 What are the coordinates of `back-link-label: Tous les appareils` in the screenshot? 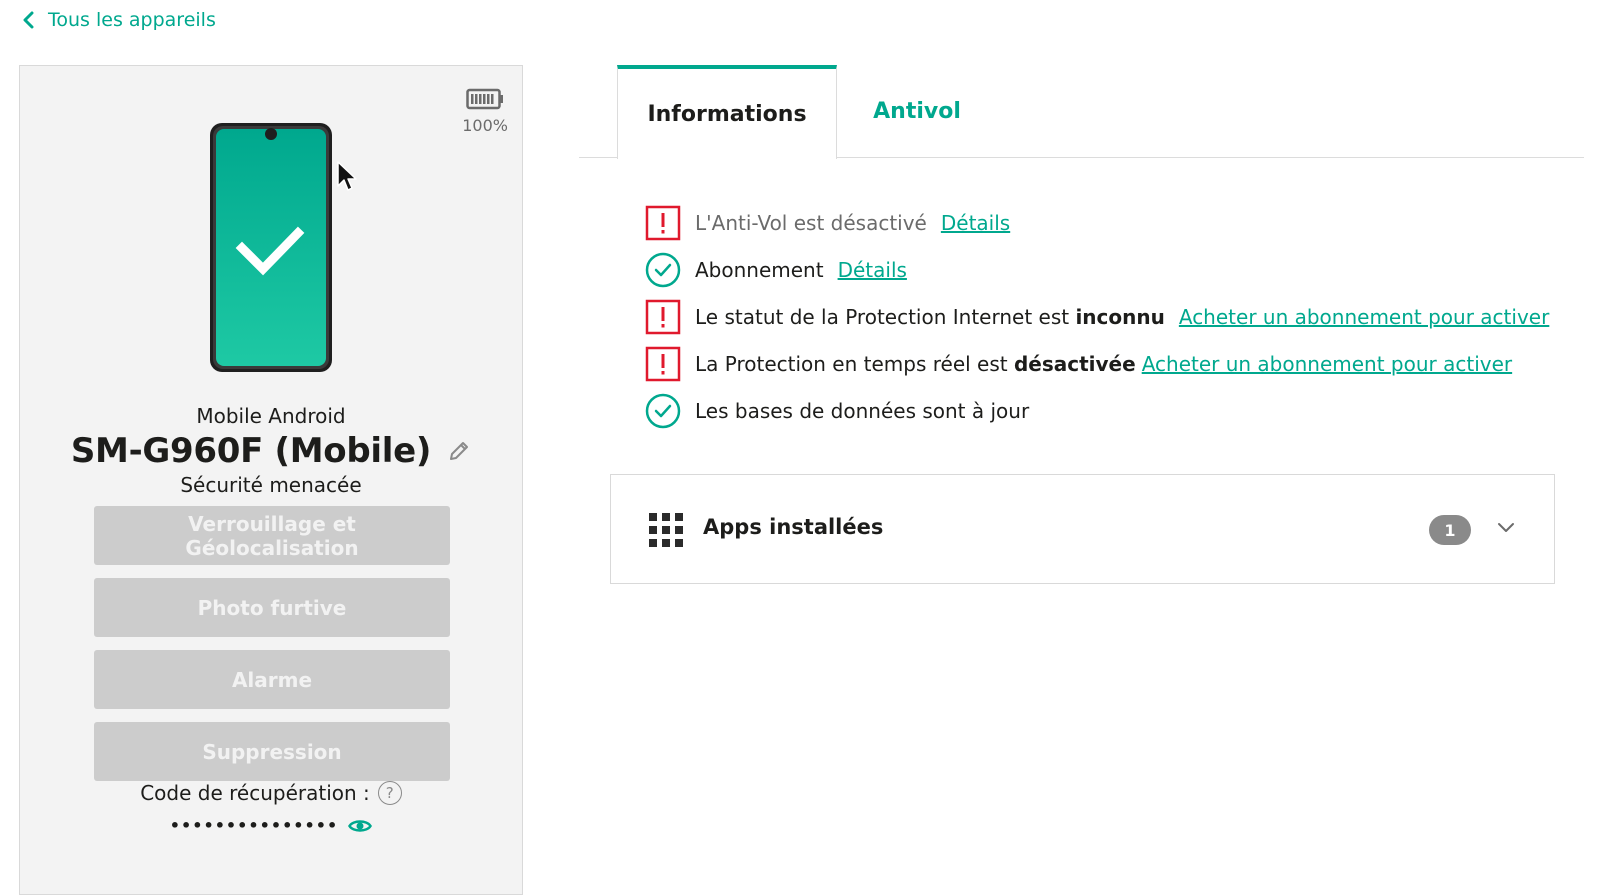 It's located at (132, 20).